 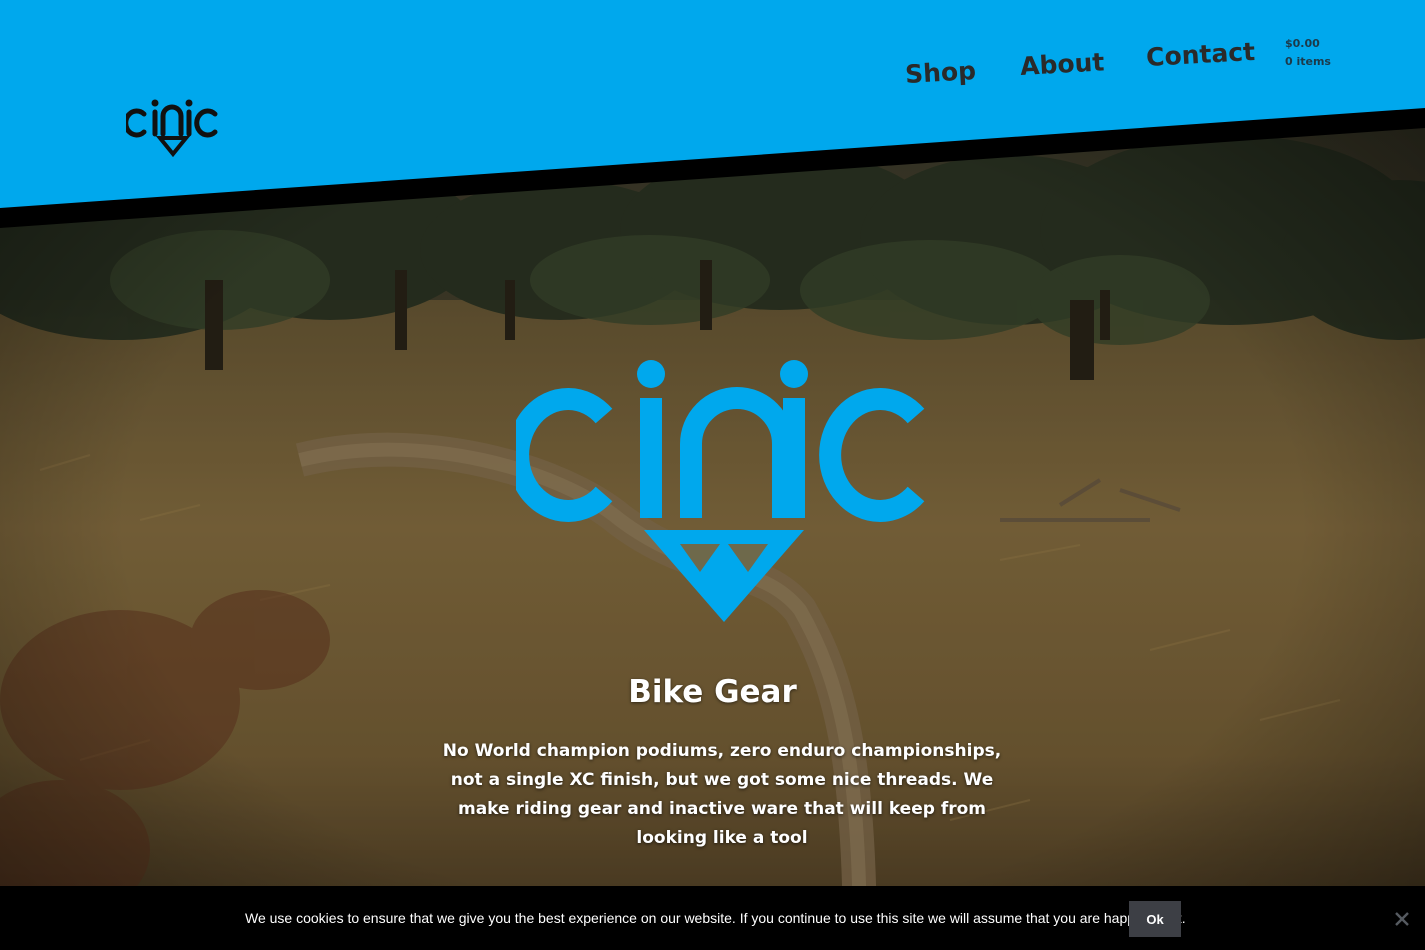 I want to click on nav-link-contact: Contact, so click(x=1200, y=54).